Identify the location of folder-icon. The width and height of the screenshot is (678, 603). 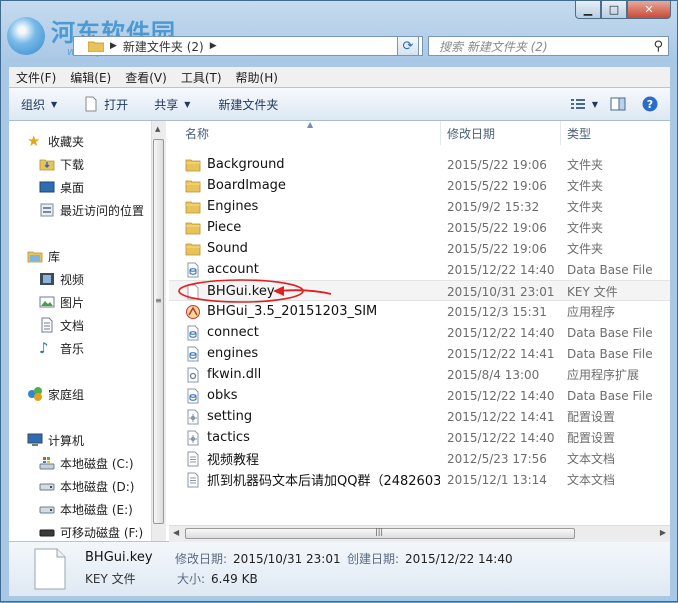
(193, 165).